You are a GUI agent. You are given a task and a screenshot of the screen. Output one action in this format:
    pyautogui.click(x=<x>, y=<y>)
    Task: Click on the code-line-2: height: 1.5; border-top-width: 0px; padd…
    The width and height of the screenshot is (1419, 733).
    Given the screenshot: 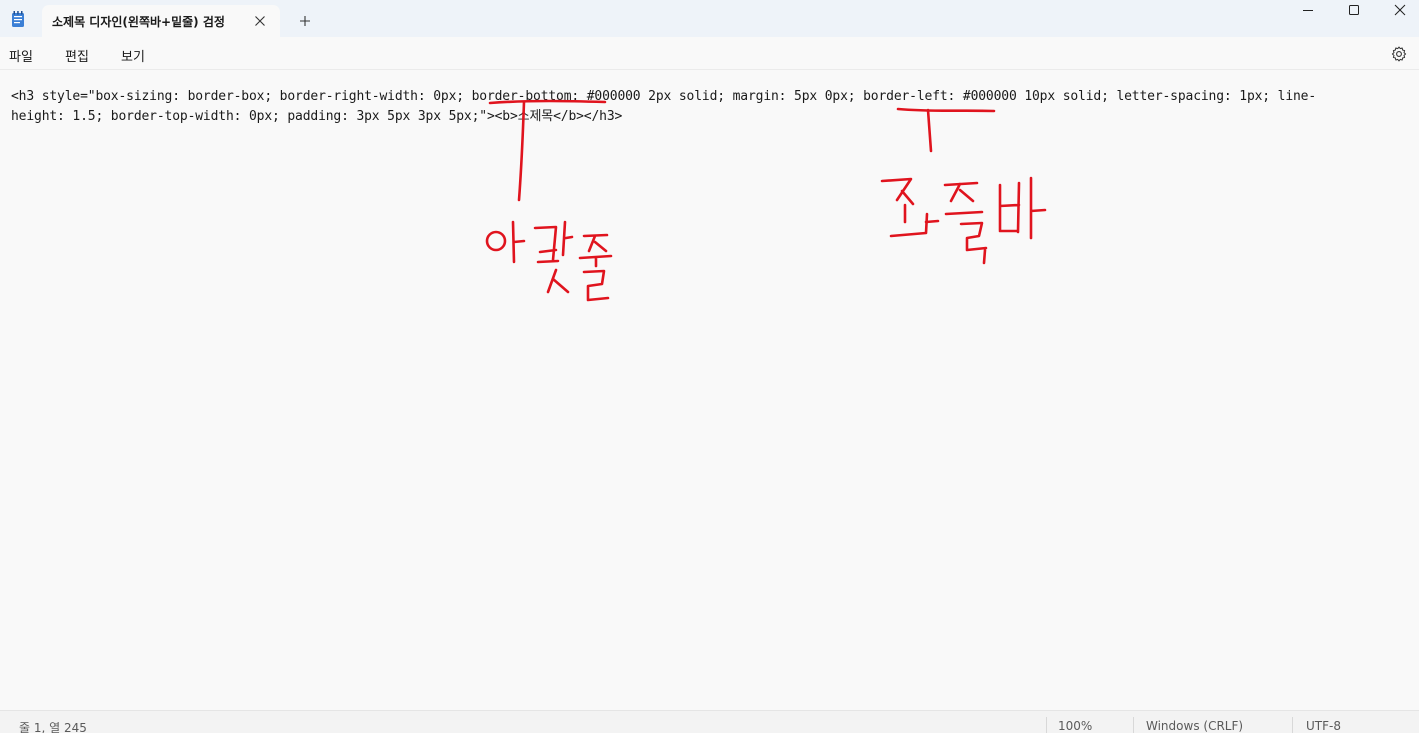 What is the action you would take?
    pyautogui.click(x=317, y=116)
    